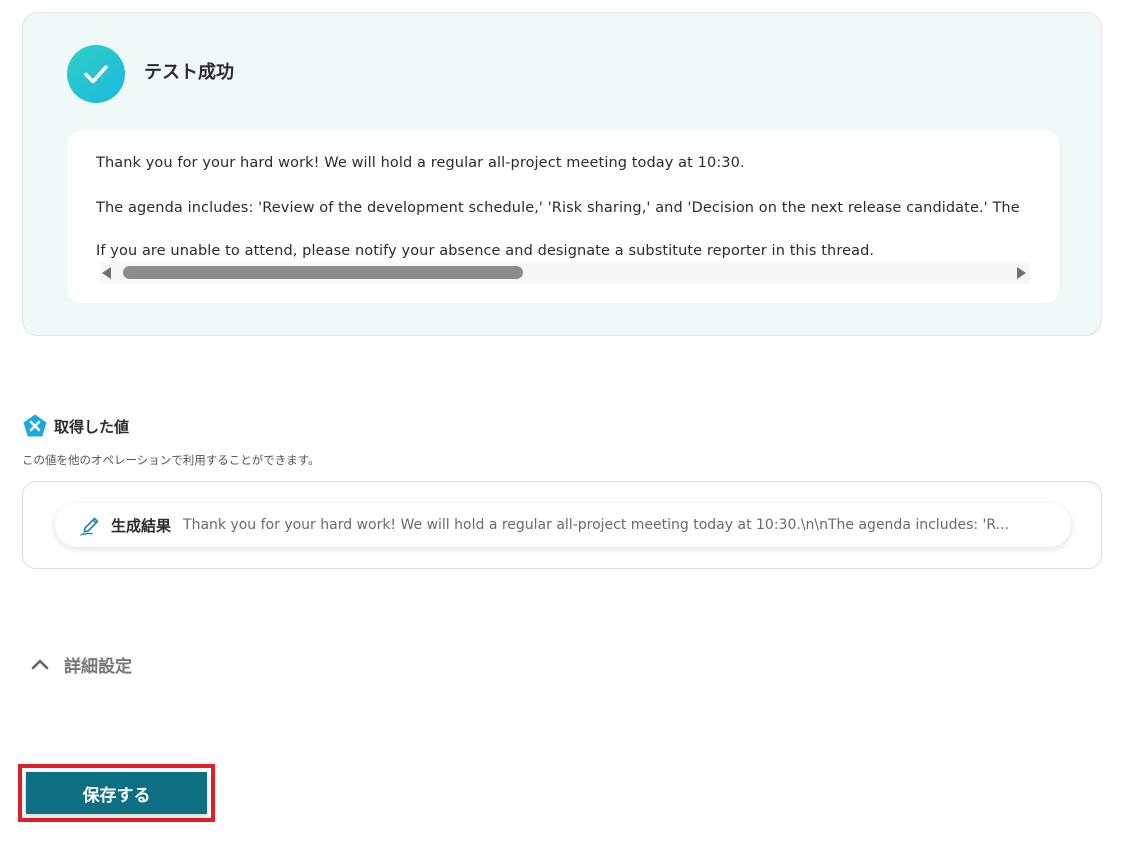 The image size is (1135, 850). I want to click on yoom-logo-icon, so click(35, 425).